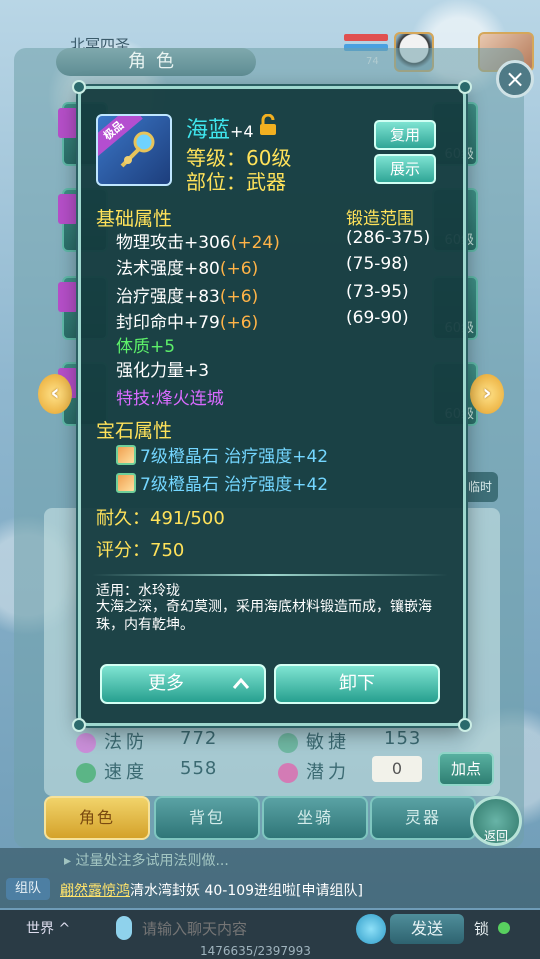 The width and height of the screenshot is (540, 959). I want to click on attr-line: 物理攻击+306(+24), so click(198, 243).